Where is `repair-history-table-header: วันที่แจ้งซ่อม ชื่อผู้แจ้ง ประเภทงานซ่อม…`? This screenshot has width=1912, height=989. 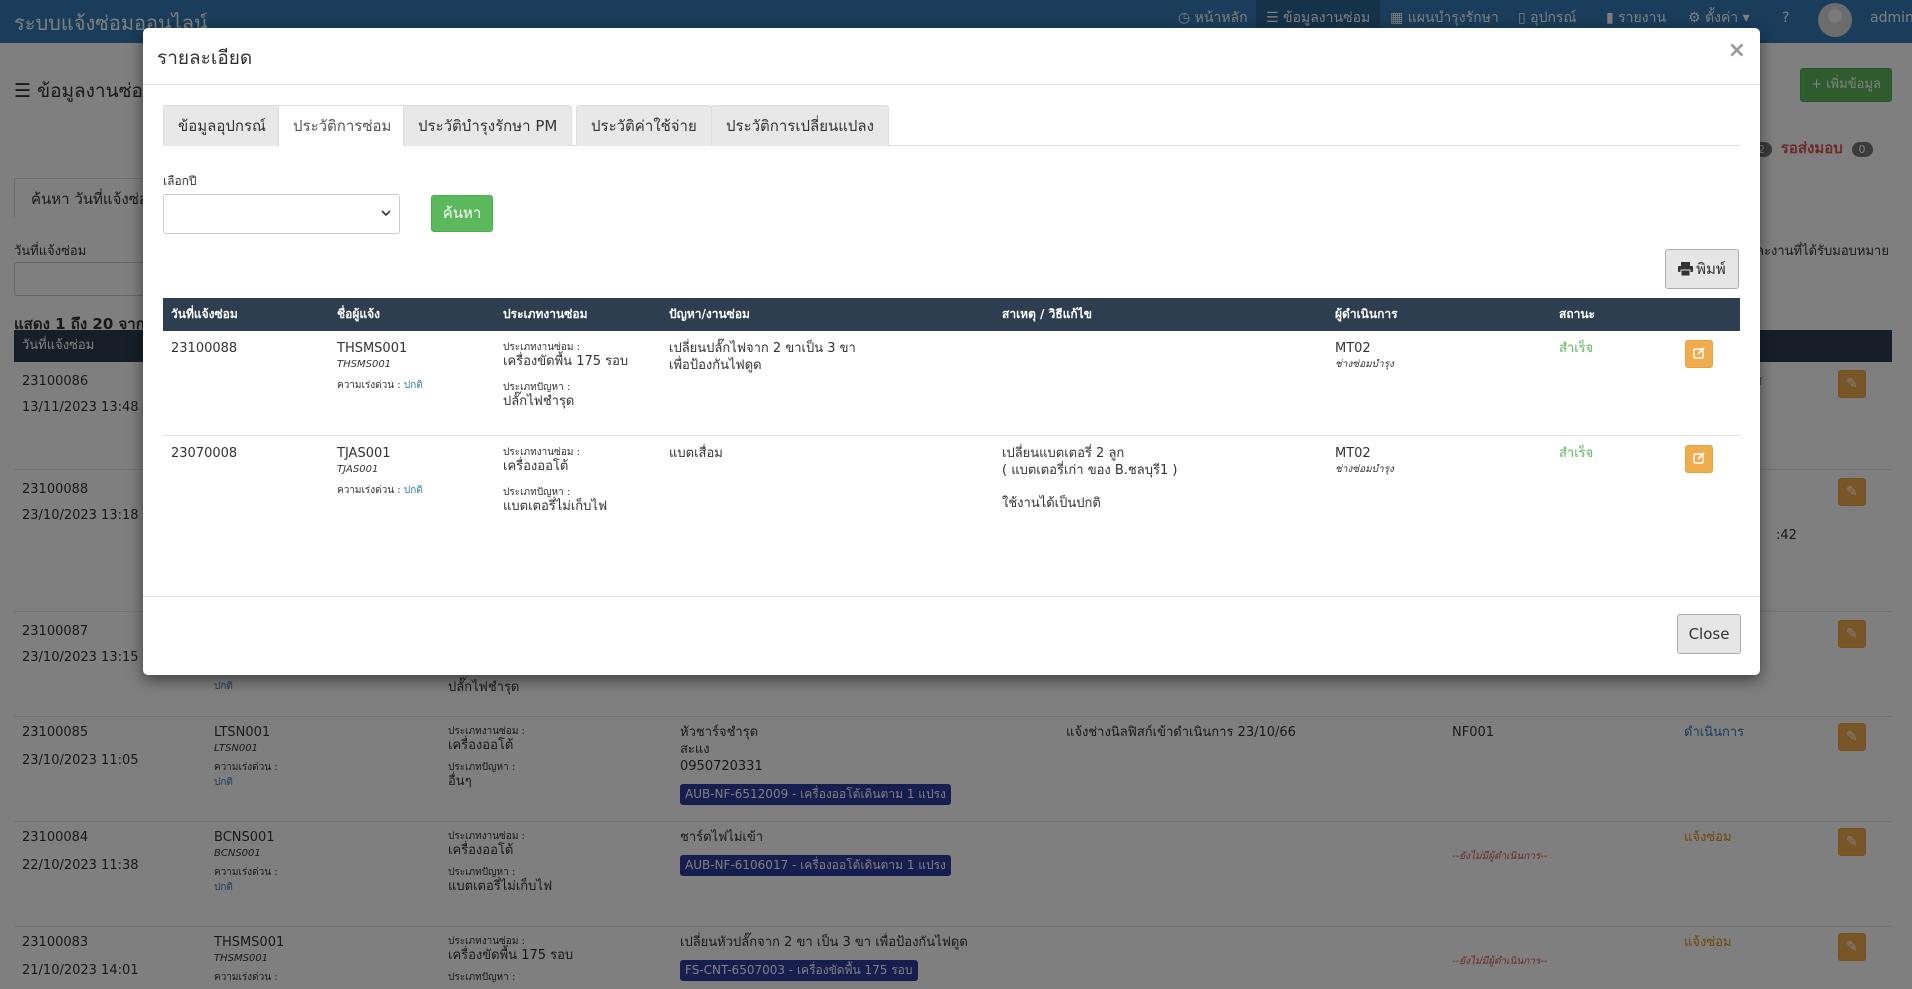
repair-history-table-header: วันที่แจ้งซ่อม ชื่อผู้แจ้ง ประเภทงานซ่อม… is located at coordinates (951, 314).